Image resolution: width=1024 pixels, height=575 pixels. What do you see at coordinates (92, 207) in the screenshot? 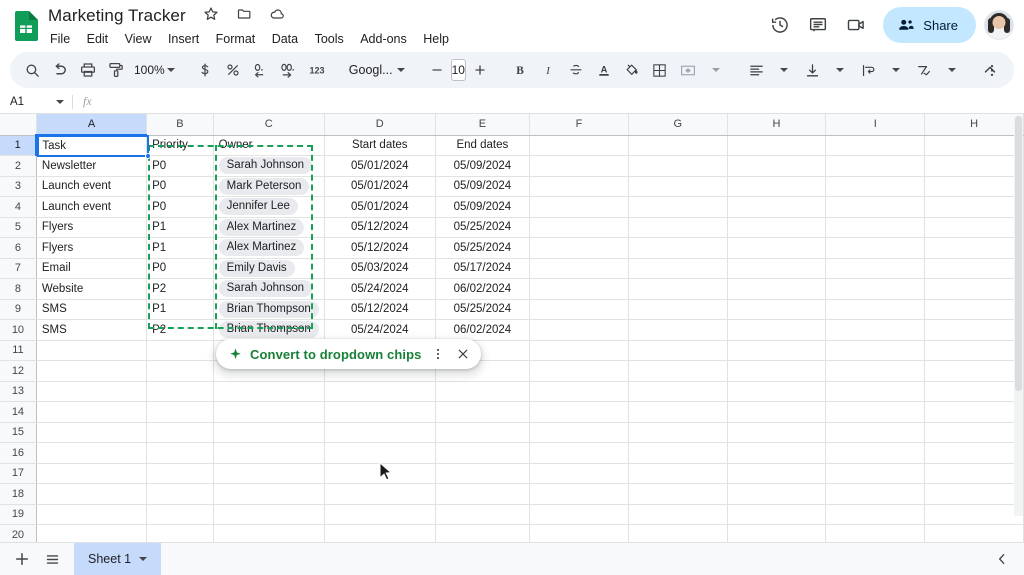
I see `cell-A4: Launch event` at bounding box center [92, 207].